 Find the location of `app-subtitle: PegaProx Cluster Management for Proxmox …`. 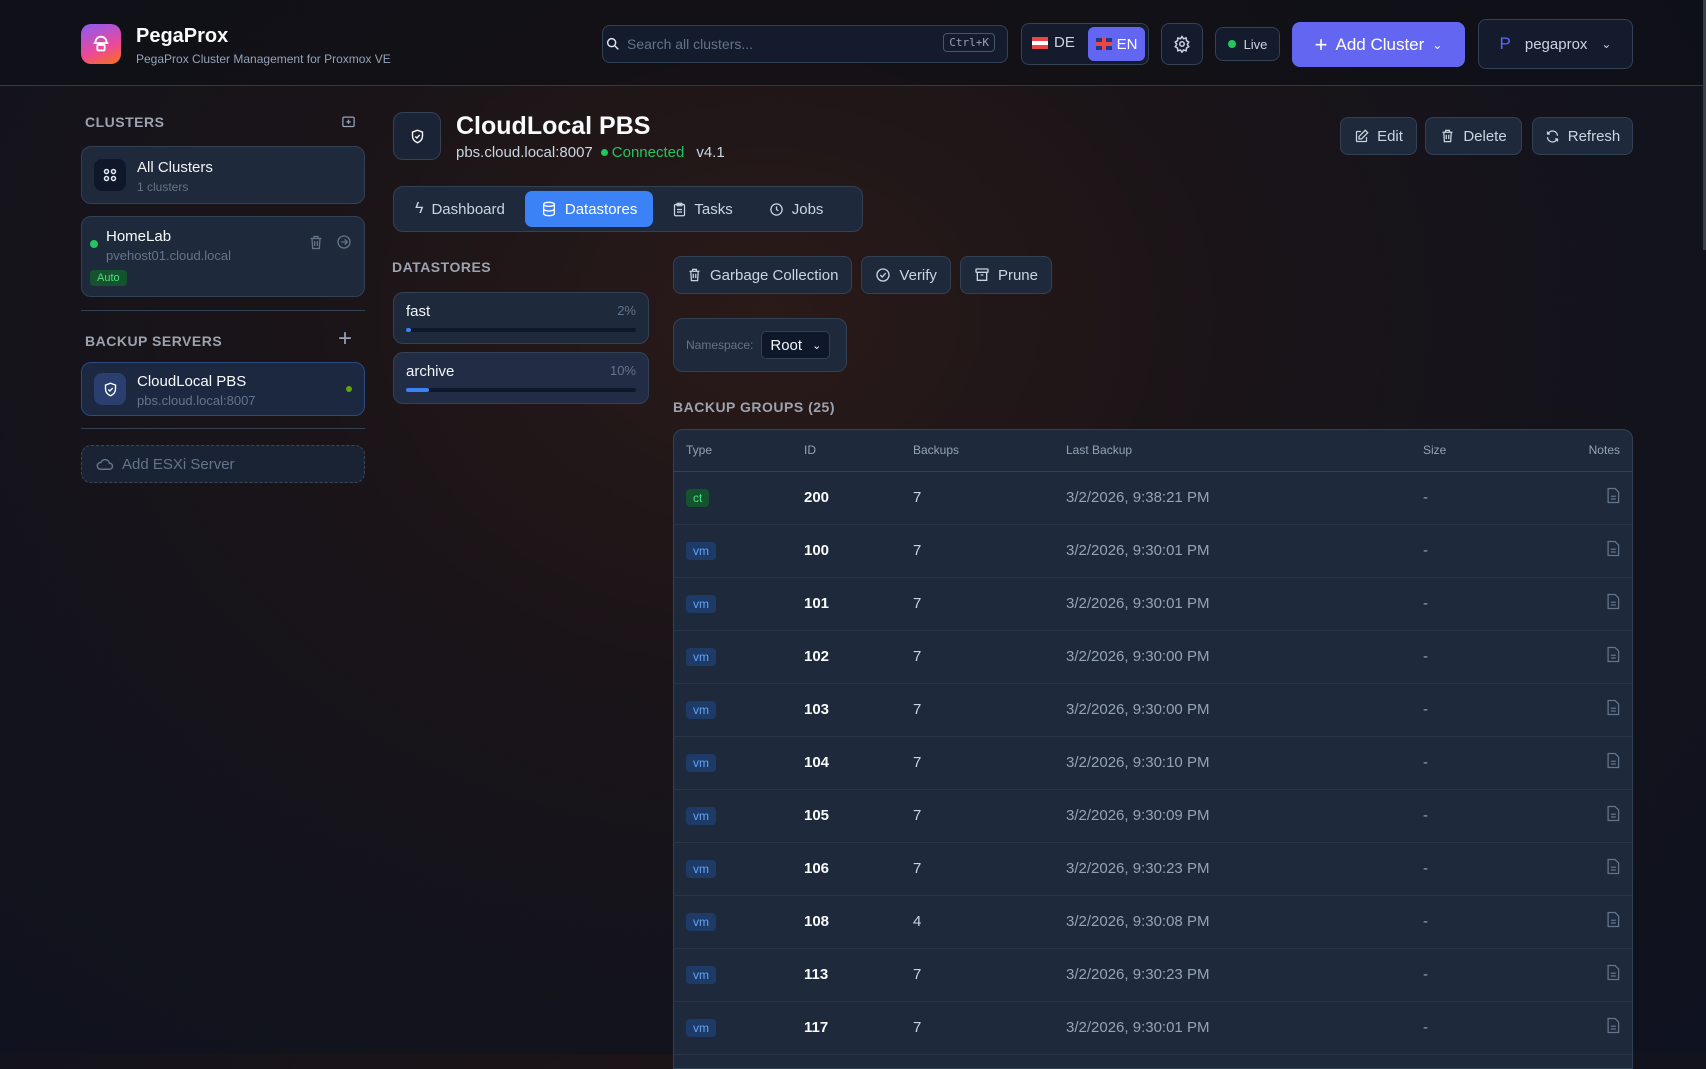

app-subtitle: PegaProx Cluster Management for Proxmox … is located at coordinates (263, 59).